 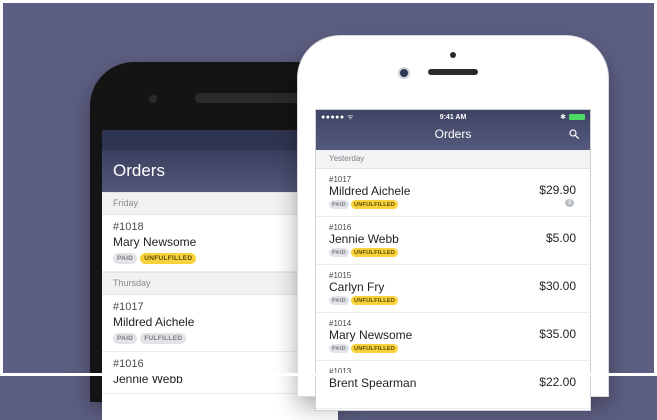 What do you see at coordinates (153, 99) in the screenshot?
I see `android-camera` at bounding box center [153, 99].